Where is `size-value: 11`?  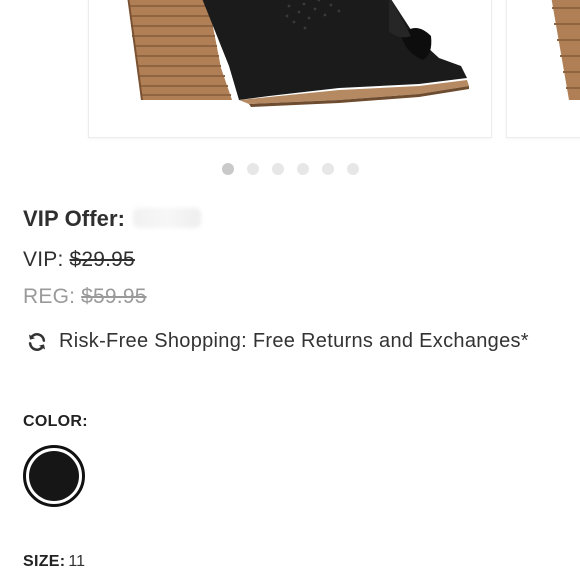 size-value: 11 is located at coordinates (76, 561).